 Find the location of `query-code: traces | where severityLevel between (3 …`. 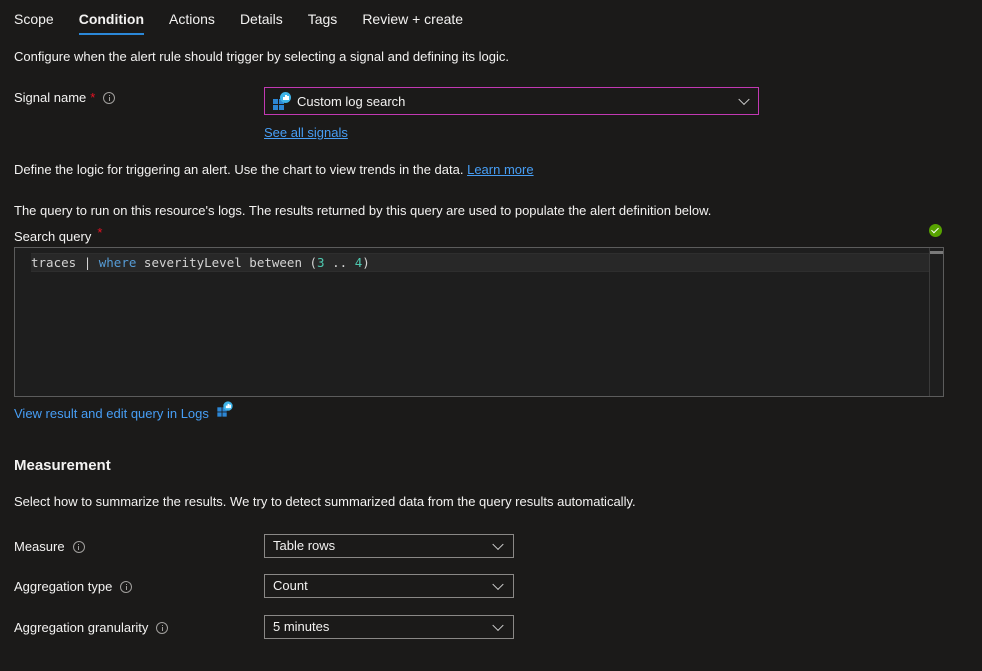

query-code: traces | where severityLevel between (3 … is located at coordinates (200, 262).